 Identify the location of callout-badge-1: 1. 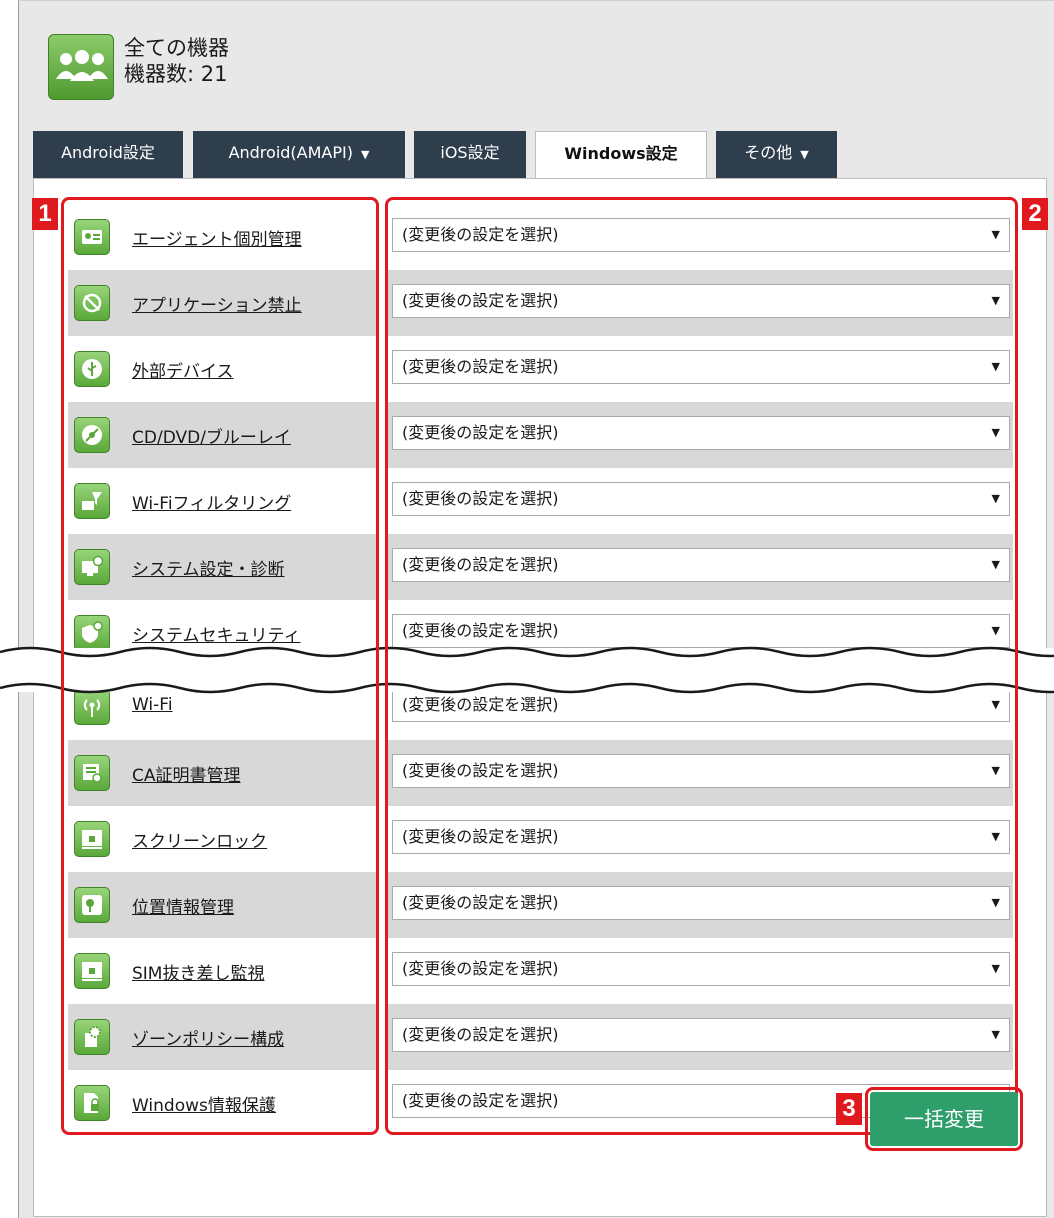
(45, 214).